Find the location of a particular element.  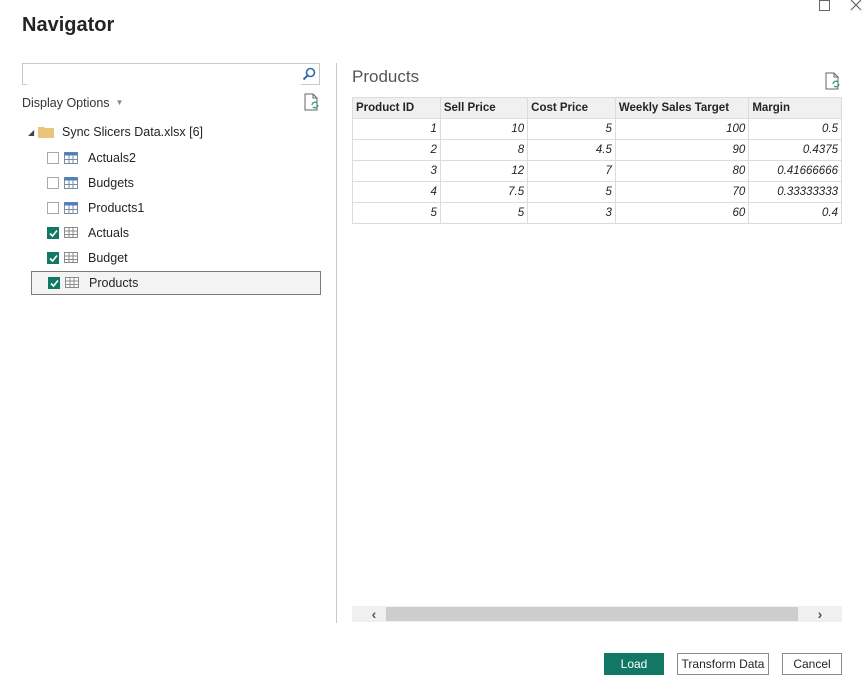

tree-item-label: Products is located at coordinates (114, 283).